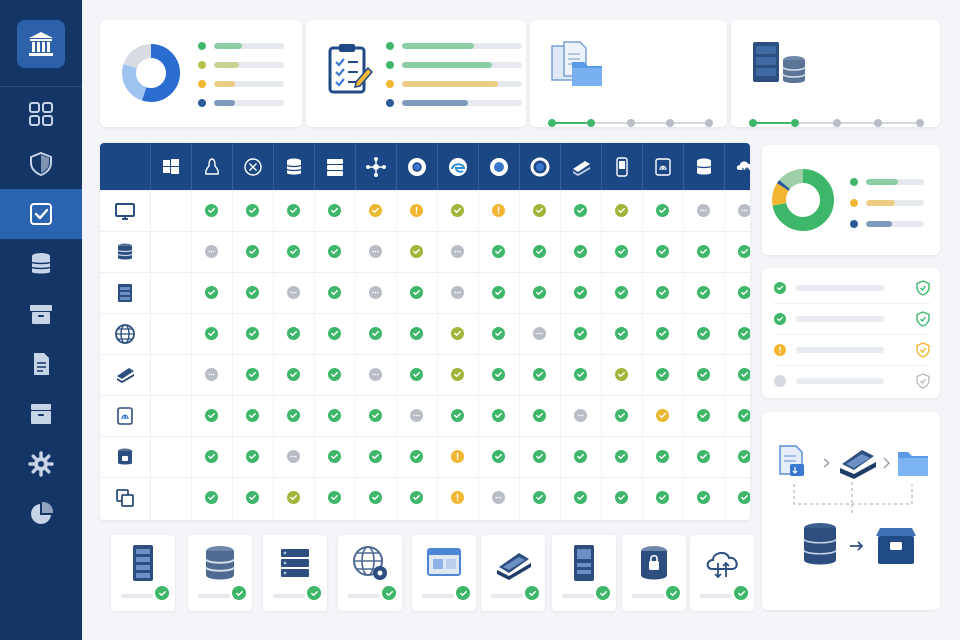 The image size is (960, 640). Describe the element at coordinates (41, 264) in the screenshot. I see `sidebar-item-databases` at that location.